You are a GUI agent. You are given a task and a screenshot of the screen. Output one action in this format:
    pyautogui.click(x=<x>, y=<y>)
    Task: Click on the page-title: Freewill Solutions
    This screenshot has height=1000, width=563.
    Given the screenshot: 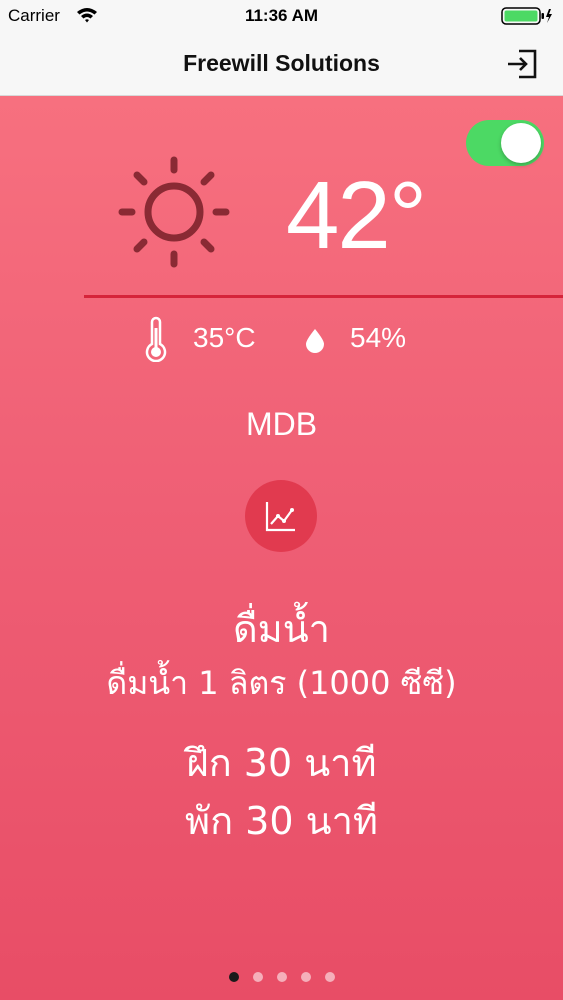 What is the action you would take?
    pyautogui.click(x=281, y=63)
    